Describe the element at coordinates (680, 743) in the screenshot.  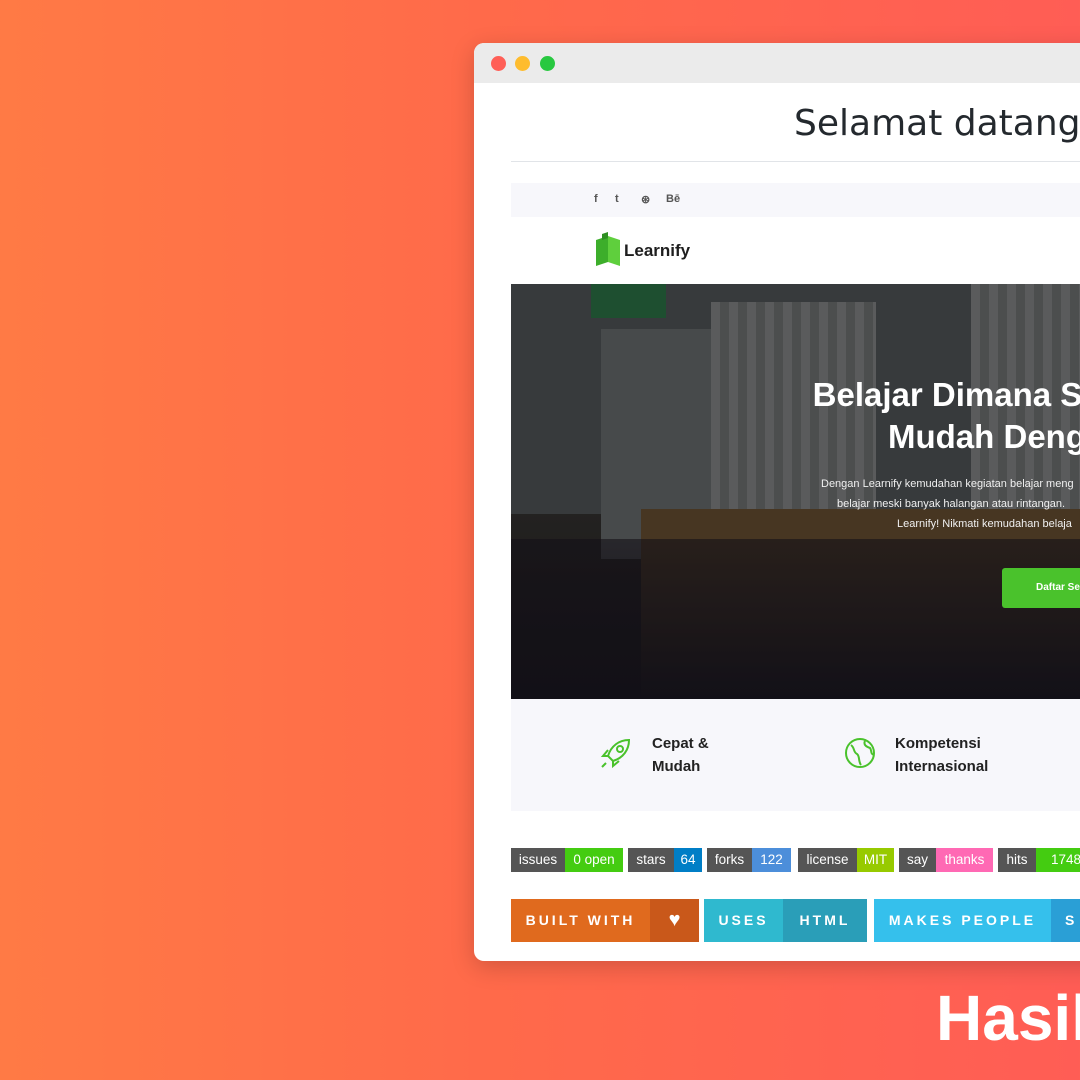
I see `feature-fast-line1: Cepat &` at that location.